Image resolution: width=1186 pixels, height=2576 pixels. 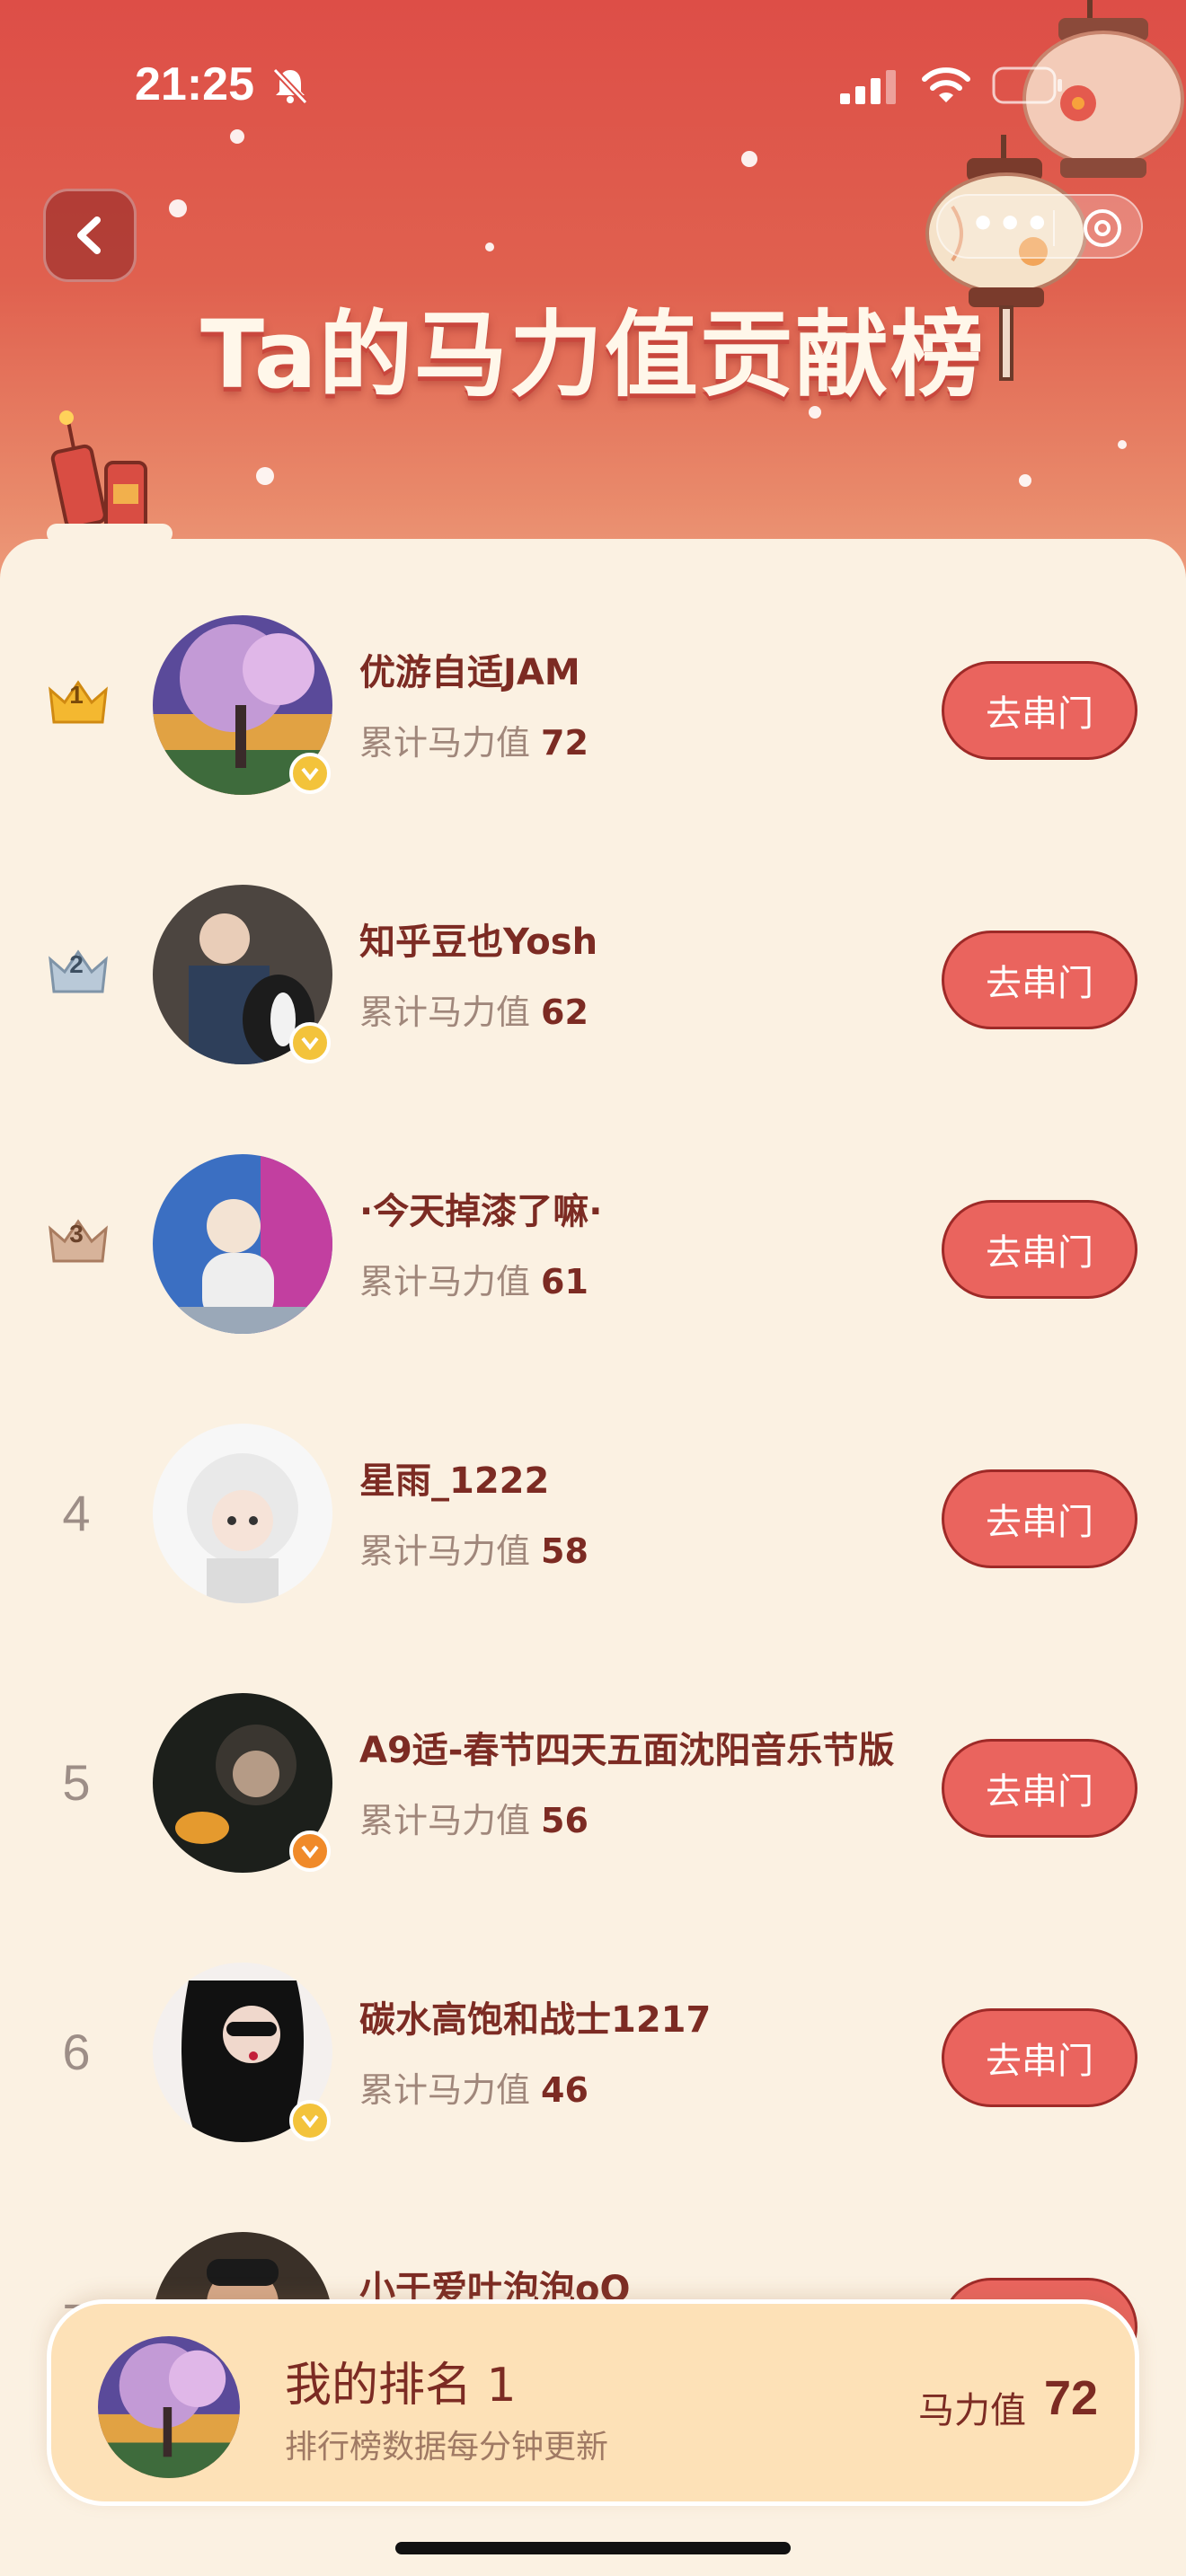 I want to click on leaderboard-row: 5 A9适-春节四天五面沈阳音乐节版 累计马力值 56 去串门, so click(x=593, y=1787).